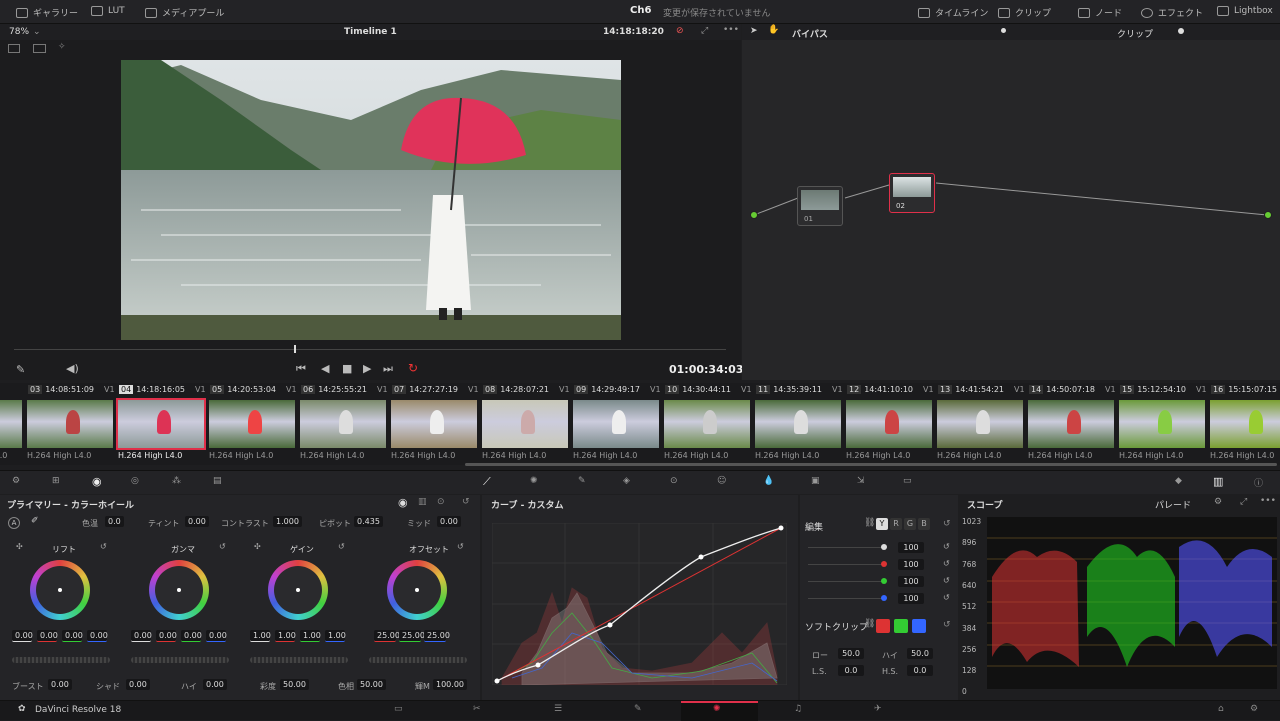 The width and height of the screenshot is (1280, 721). I want to click on channel-r-button: R, so click(896, 524).